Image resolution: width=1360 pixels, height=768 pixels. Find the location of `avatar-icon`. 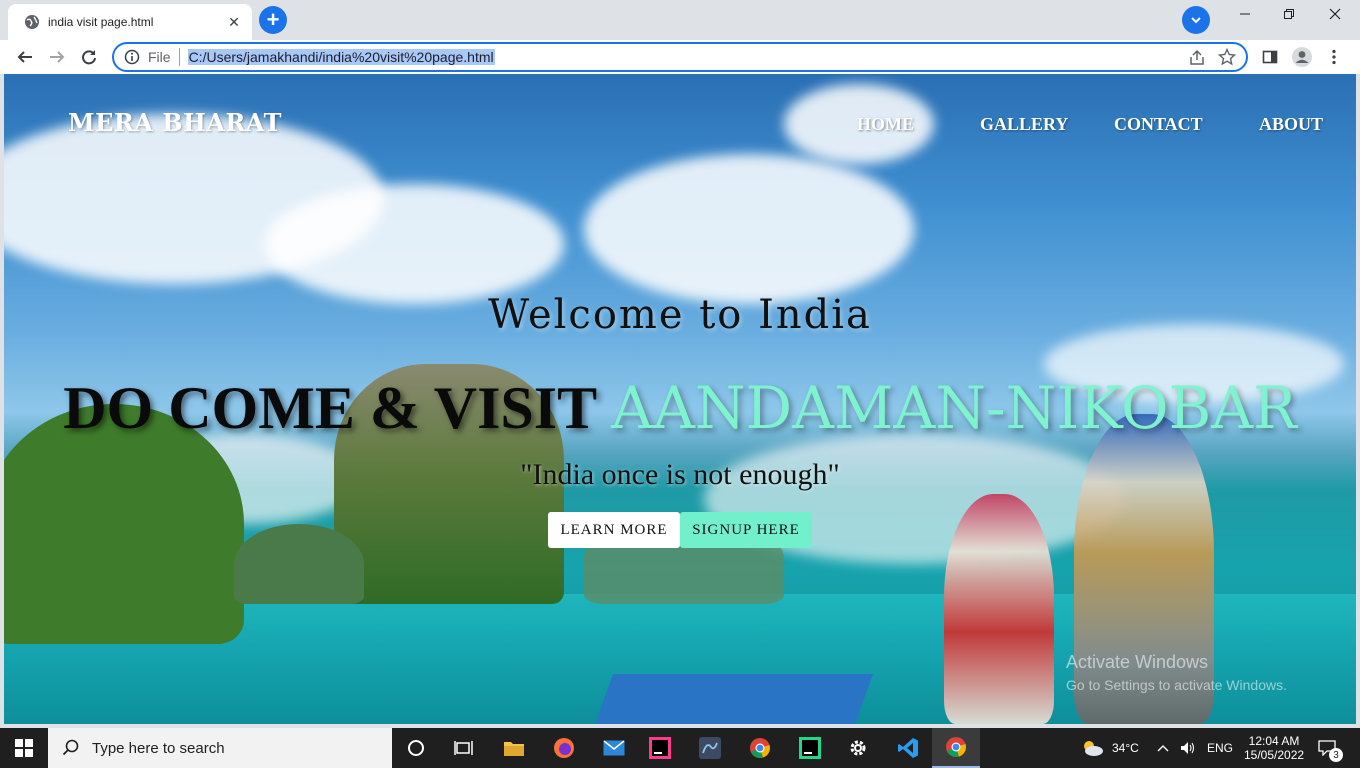

avatar-icon is located at coordinates (1302, 57).